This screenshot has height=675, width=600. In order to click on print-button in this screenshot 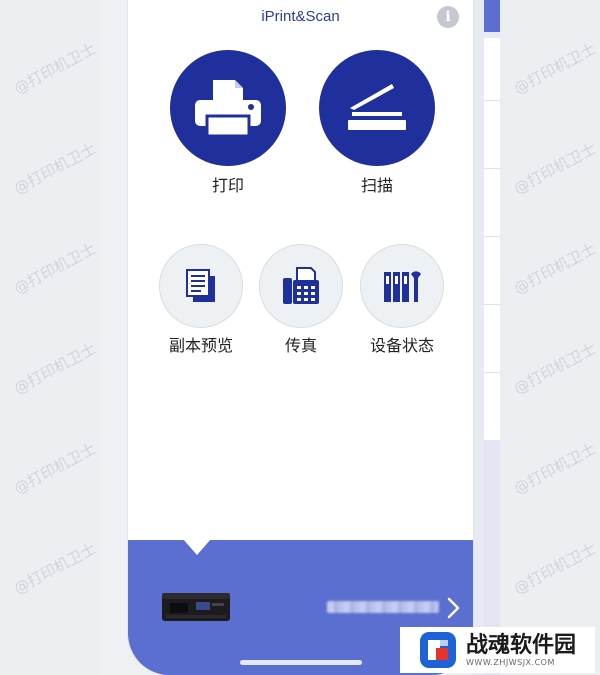, I will do `click(228, 108)`.